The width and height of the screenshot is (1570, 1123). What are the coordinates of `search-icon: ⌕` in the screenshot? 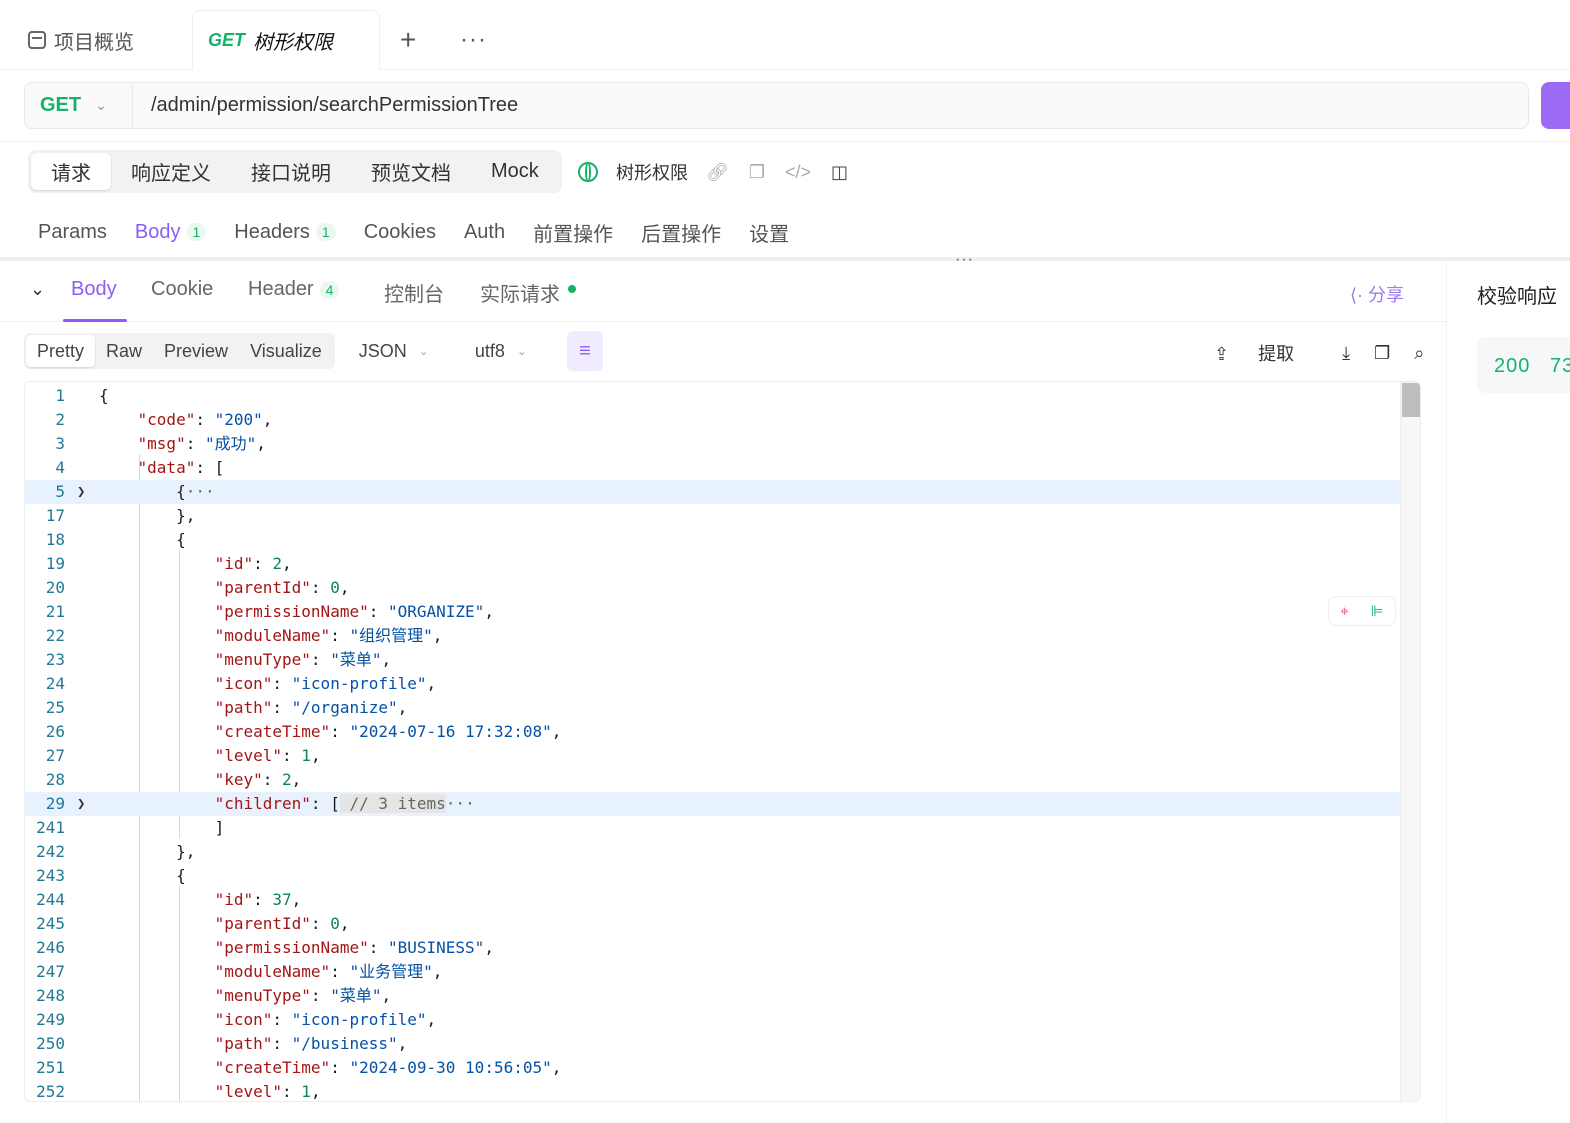 It's located at (1419, 353).